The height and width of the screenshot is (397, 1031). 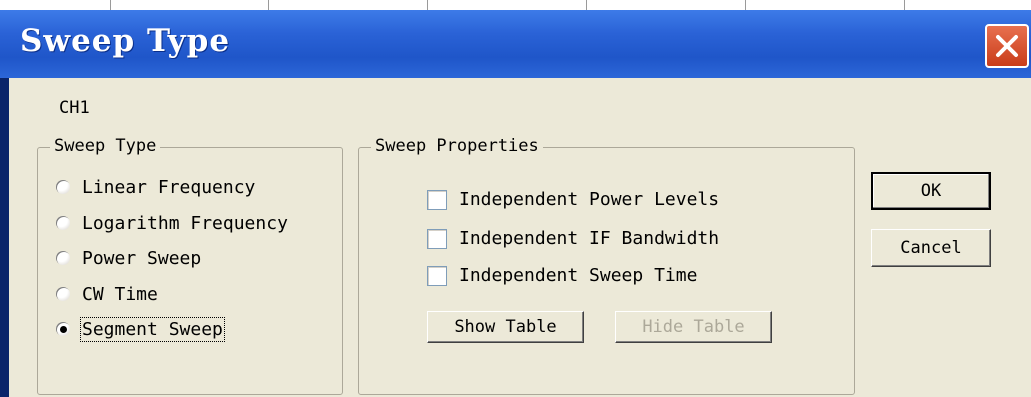 What do you see at coordinates (125, 41) in the screenshot?
I see `dialog-title: Sweep Type` at bounding box center [125, 41].